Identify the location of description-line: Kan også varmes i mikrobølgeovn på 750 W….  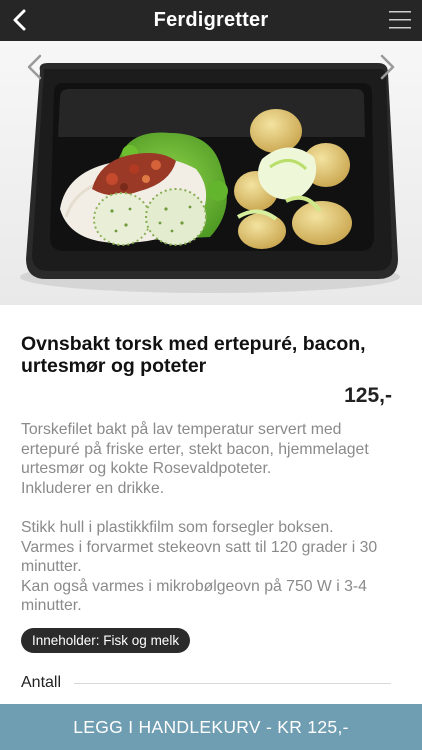
(194, 596).